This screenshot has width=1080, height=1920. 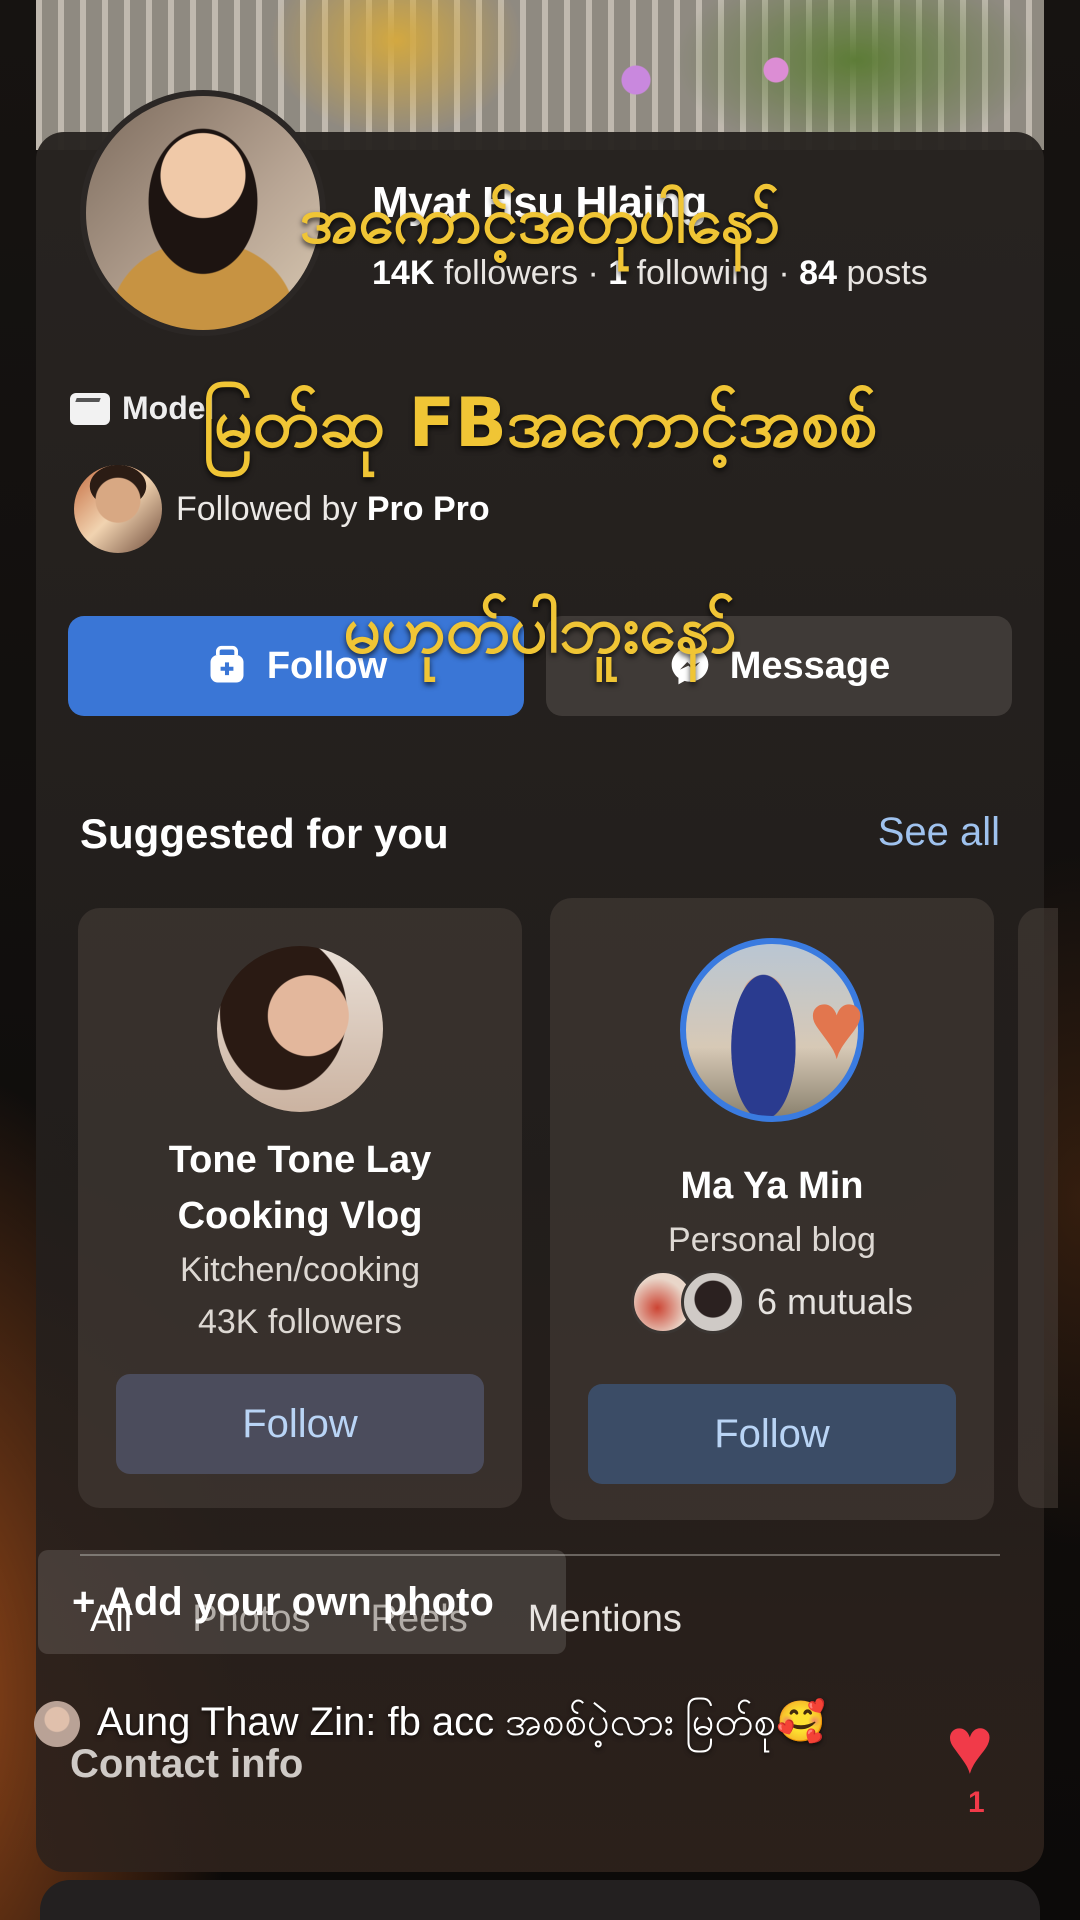 What do you see at coordinates (976, 1802) in the screenshot?
I see `like-count: 1` at bounding box center [976, 1802].